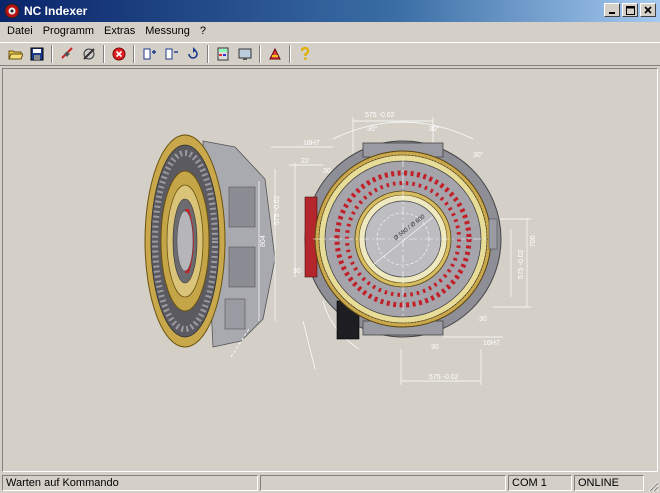 The image size is (660, 493). I want to click on menu-bar: Datei Programm Extras Messung?, so click(330, 31).